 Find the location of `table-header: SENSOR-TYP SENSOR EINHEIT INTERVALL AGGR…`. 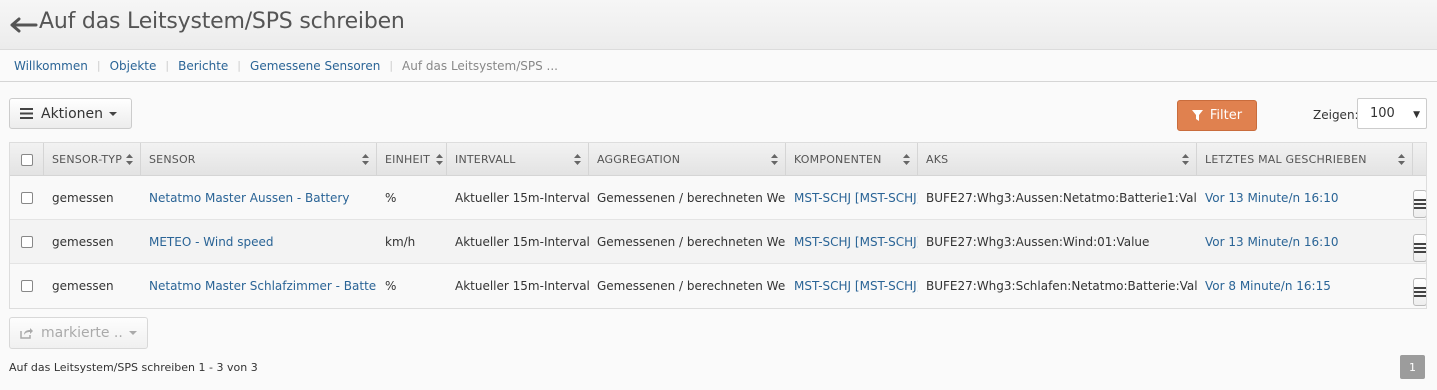

table-header: SENSOR-TYP SENSOR EINHEIT INTERVALL AGGR… is located at coordinates (718, 159).